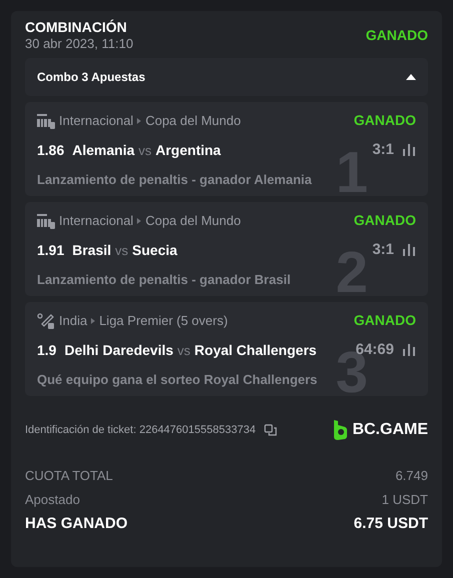 The image size is (453, 578). Describe the element at coordinates (46, 320) in the screenshot. I see `cricket-icon` at that location.